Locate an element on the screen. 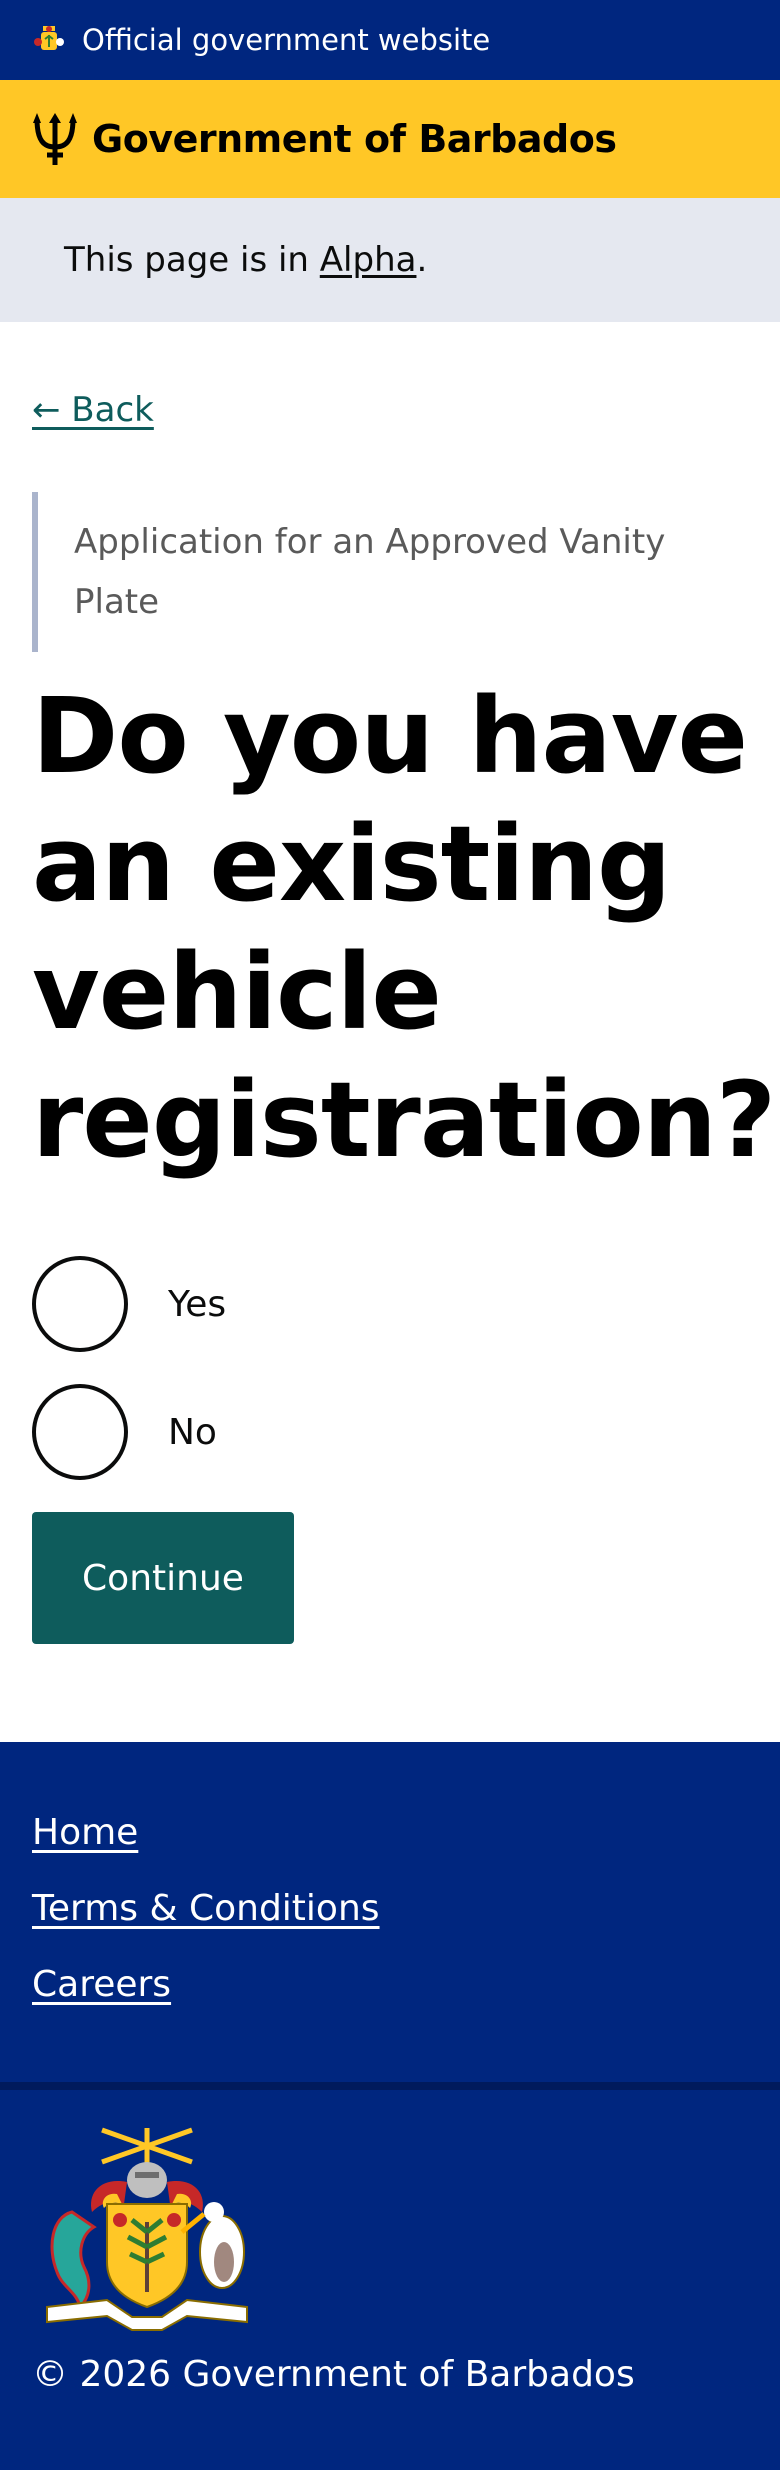 This screenshot has width=780, height=2470. official-website-text: Official government website is located at coordinates (286, 40).